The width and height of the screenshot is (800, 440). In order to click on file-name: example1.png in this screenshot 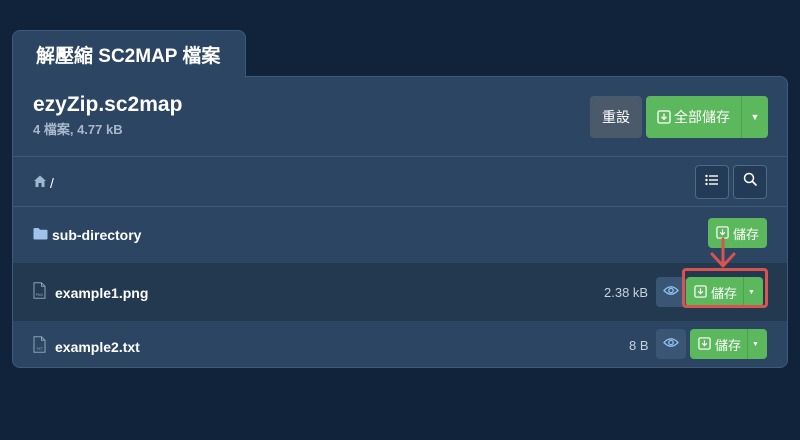, I will do `click(101, 293)`.